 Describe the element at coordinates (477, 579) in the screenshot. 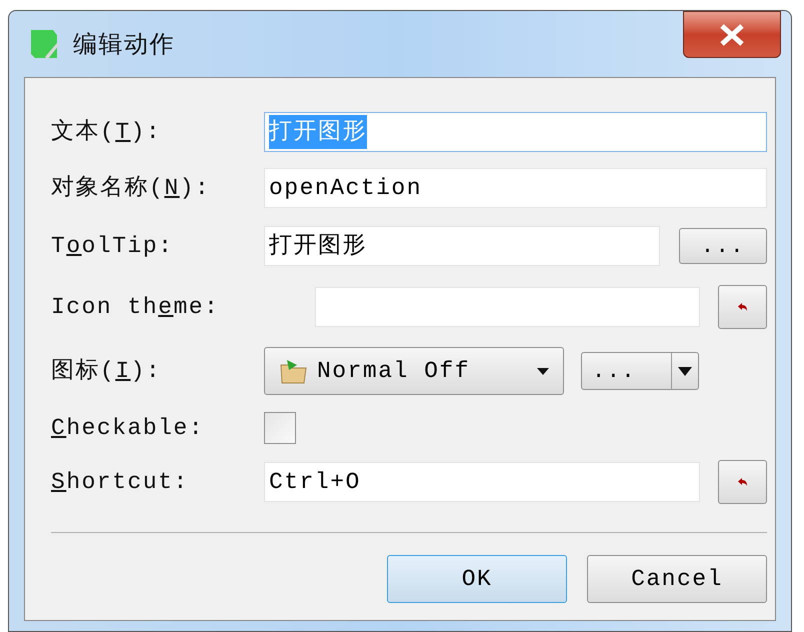

I see `ok-button: OK` at that location.